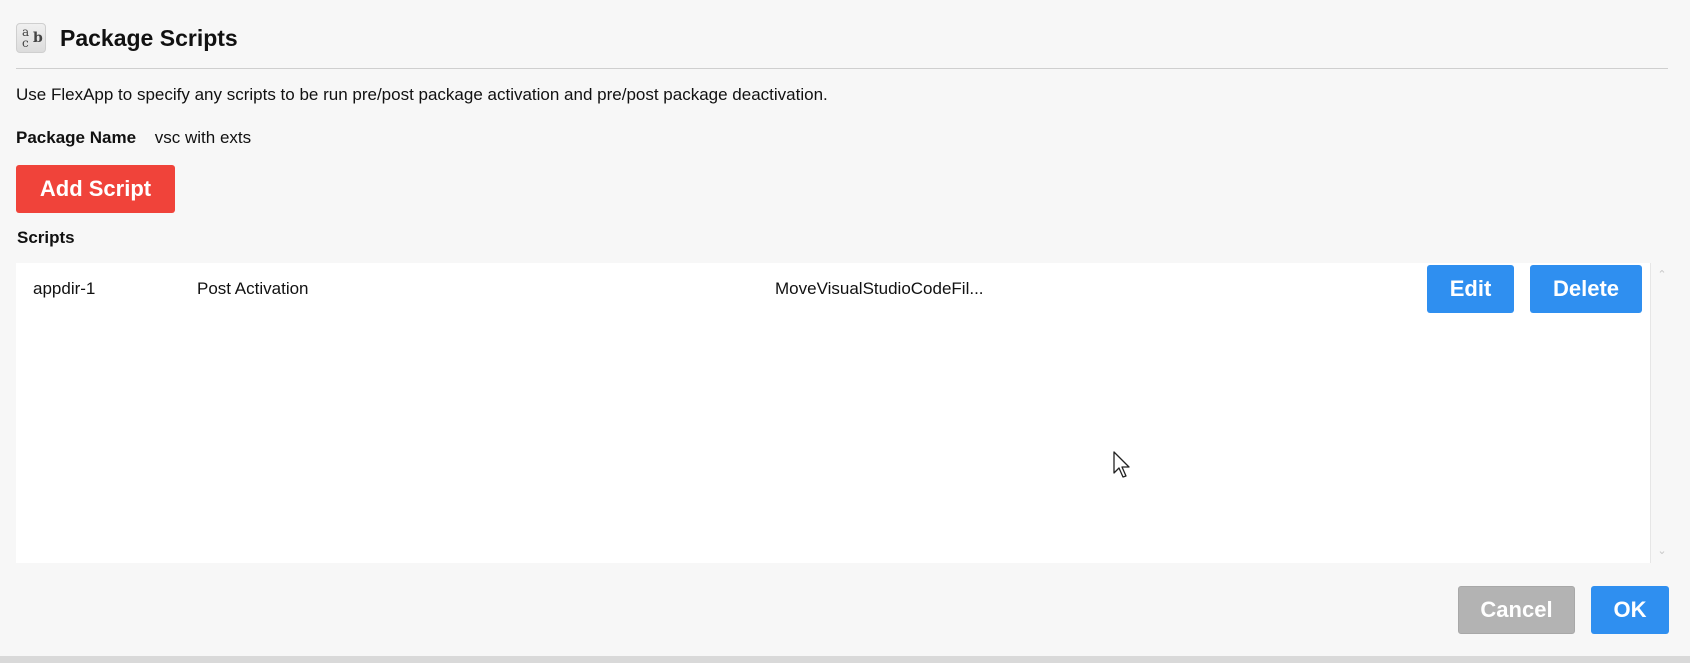 Image resolution: width=1690 pixels, height=663 pixels. Describe the element at coordinates (203, 137) in the screenshot. I see `package-name-value: vsc with exts` at that location.